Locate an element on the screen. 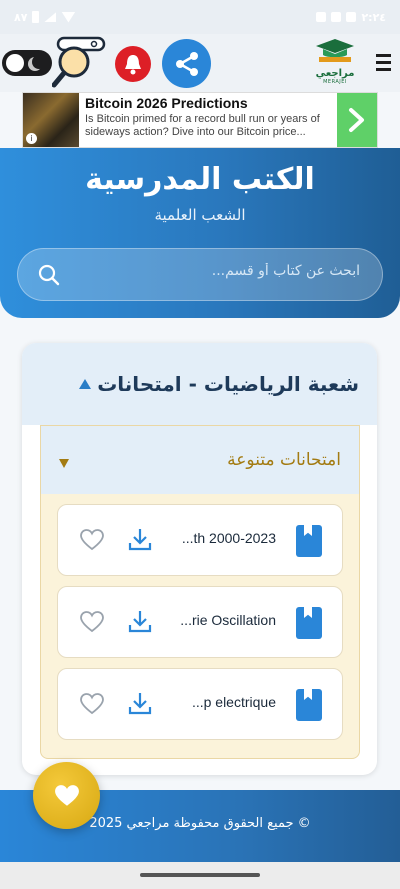  notifications-button is located at coordinates (133, 64).